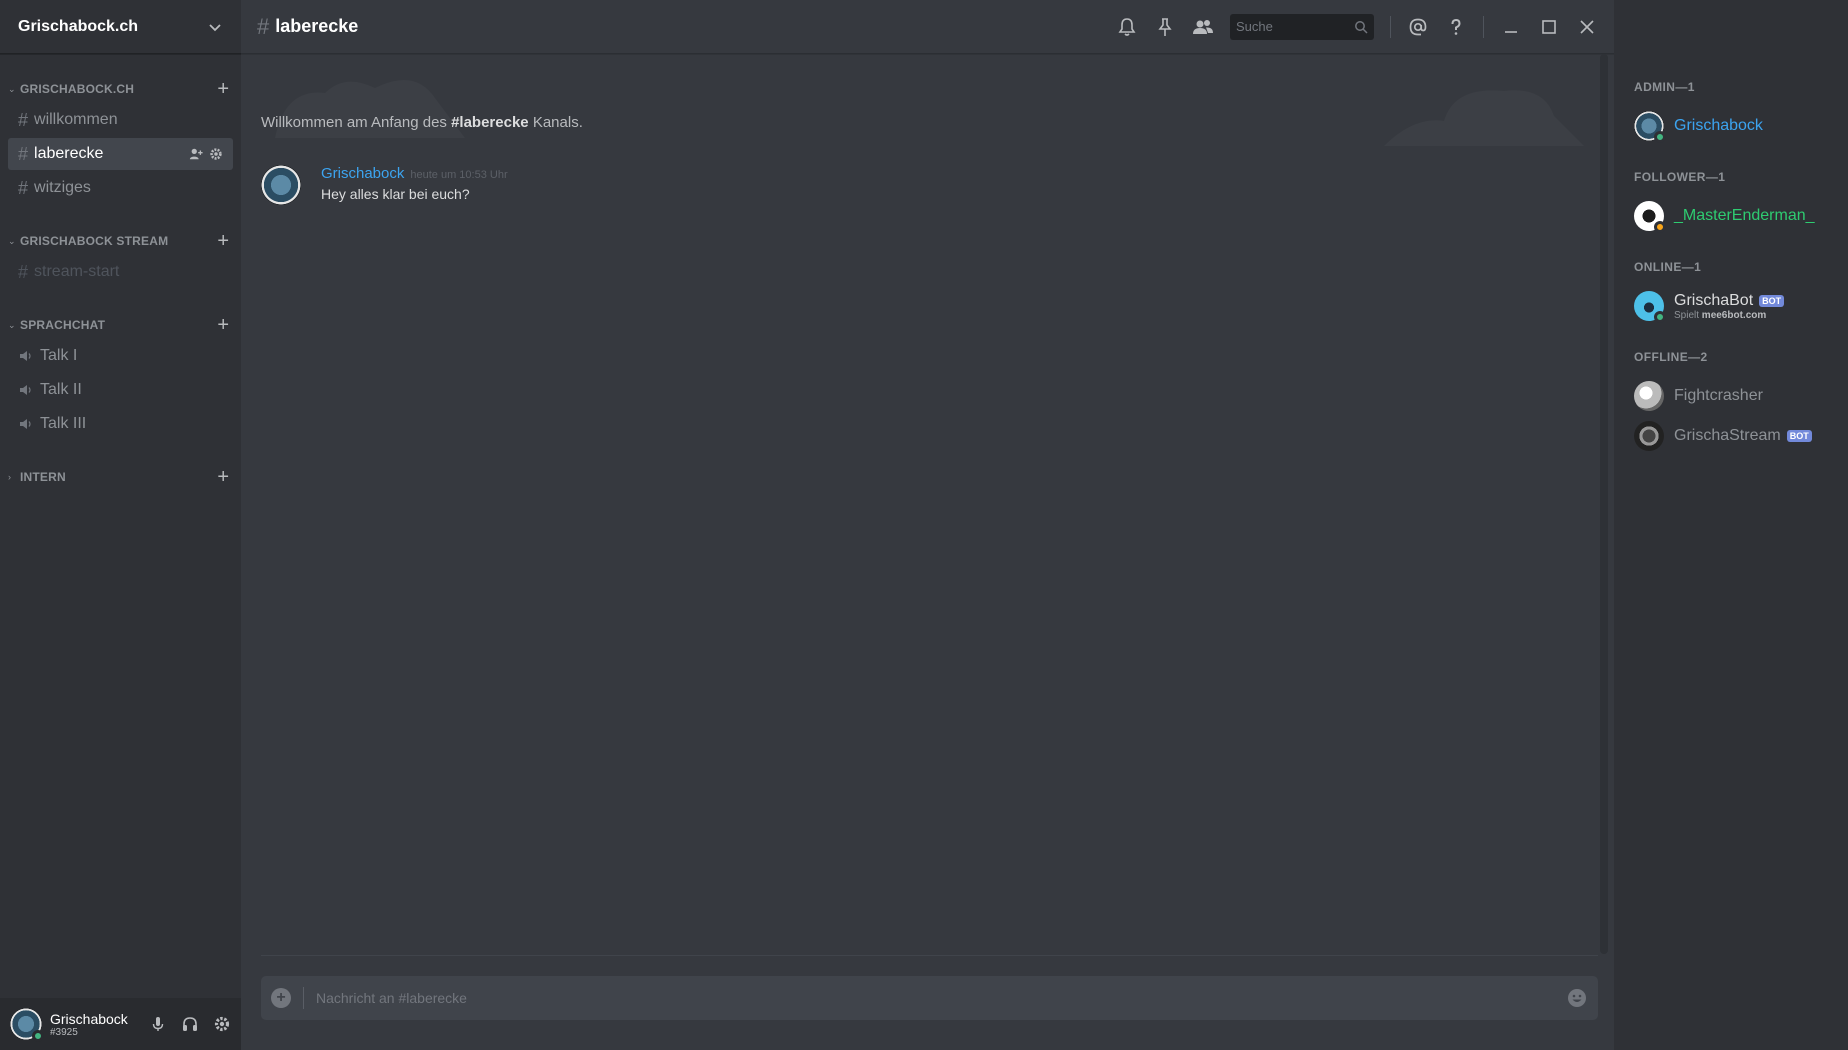 The height and width of the screenshot is (1050, 1848). What do you see at coordinates (222, 1024) in the screenshot?
I see `settings-gear-icon` at bounding box center [222, 1024].